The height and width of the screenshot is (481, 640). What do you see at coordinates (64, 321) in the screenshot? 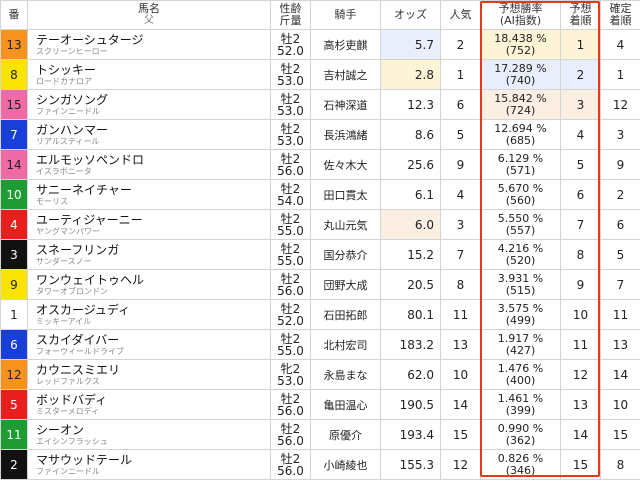
I see `sire-name: ミッキーアイル` at bounding box center [64, 321].